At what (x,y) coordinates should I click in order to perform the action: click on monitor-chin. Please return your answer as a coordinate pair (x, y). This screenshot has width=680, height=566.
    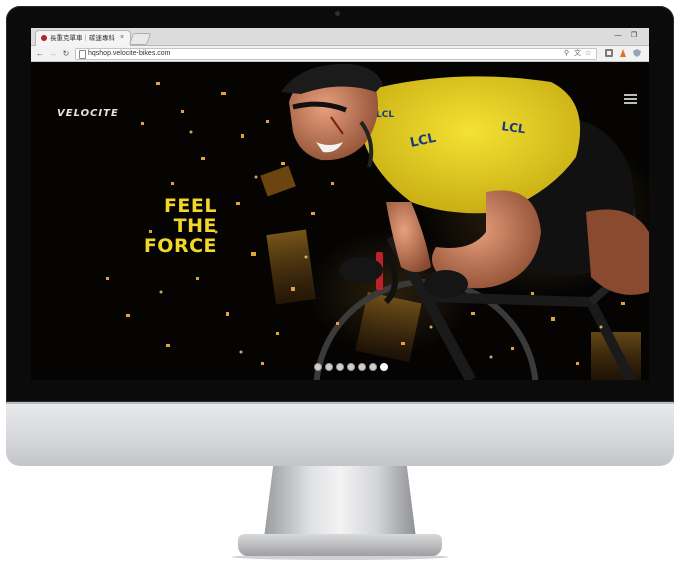
    Looking at the image, I should click on (340, 434).